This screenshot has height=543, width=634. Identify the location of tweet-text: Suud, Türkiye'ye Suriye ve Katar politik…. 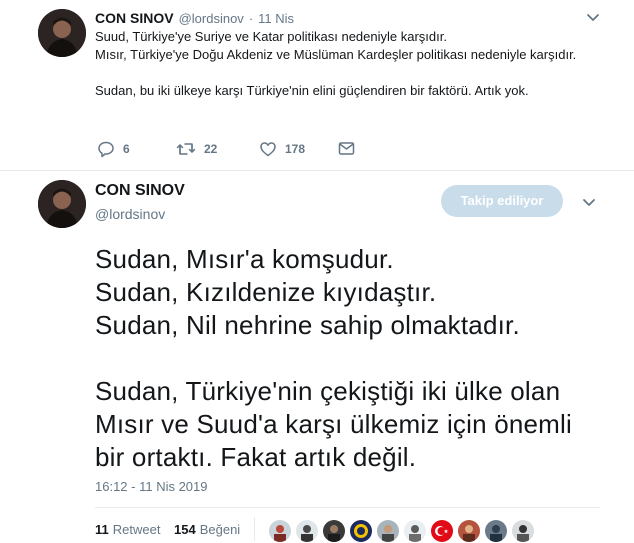
(336, 63).